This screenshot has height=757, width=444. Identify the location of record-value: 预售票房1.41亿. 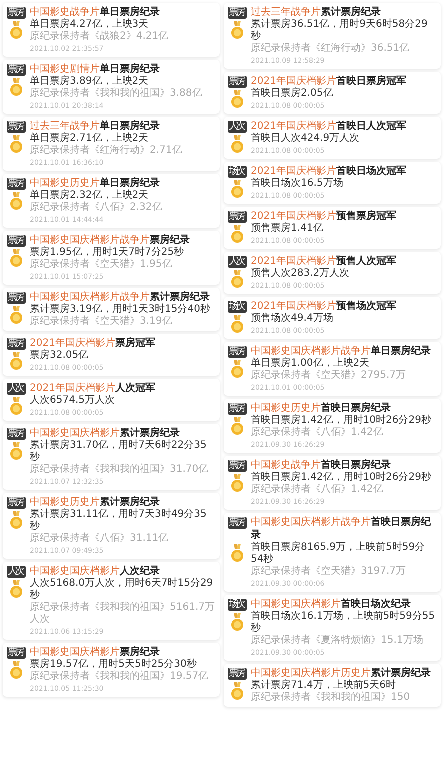
(287, 229).